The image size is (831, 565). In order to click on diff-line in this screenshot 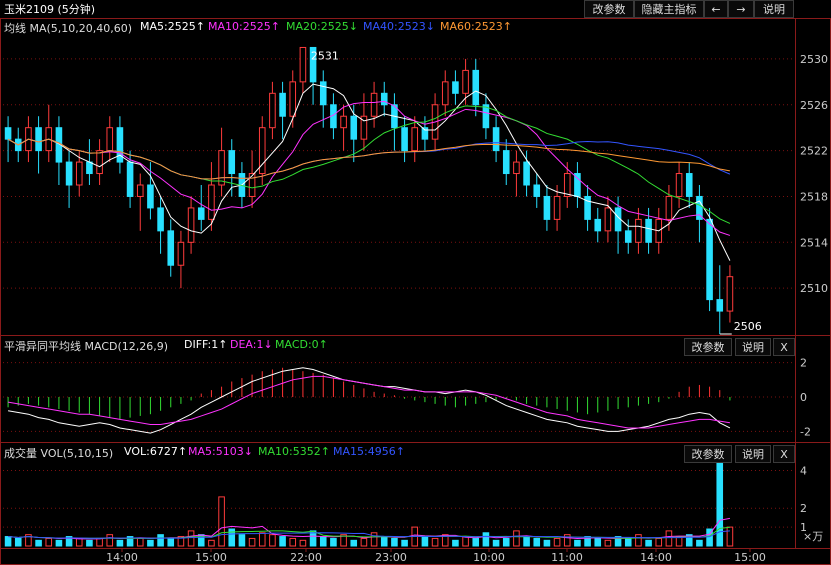, I will do `click(369, 400)`.